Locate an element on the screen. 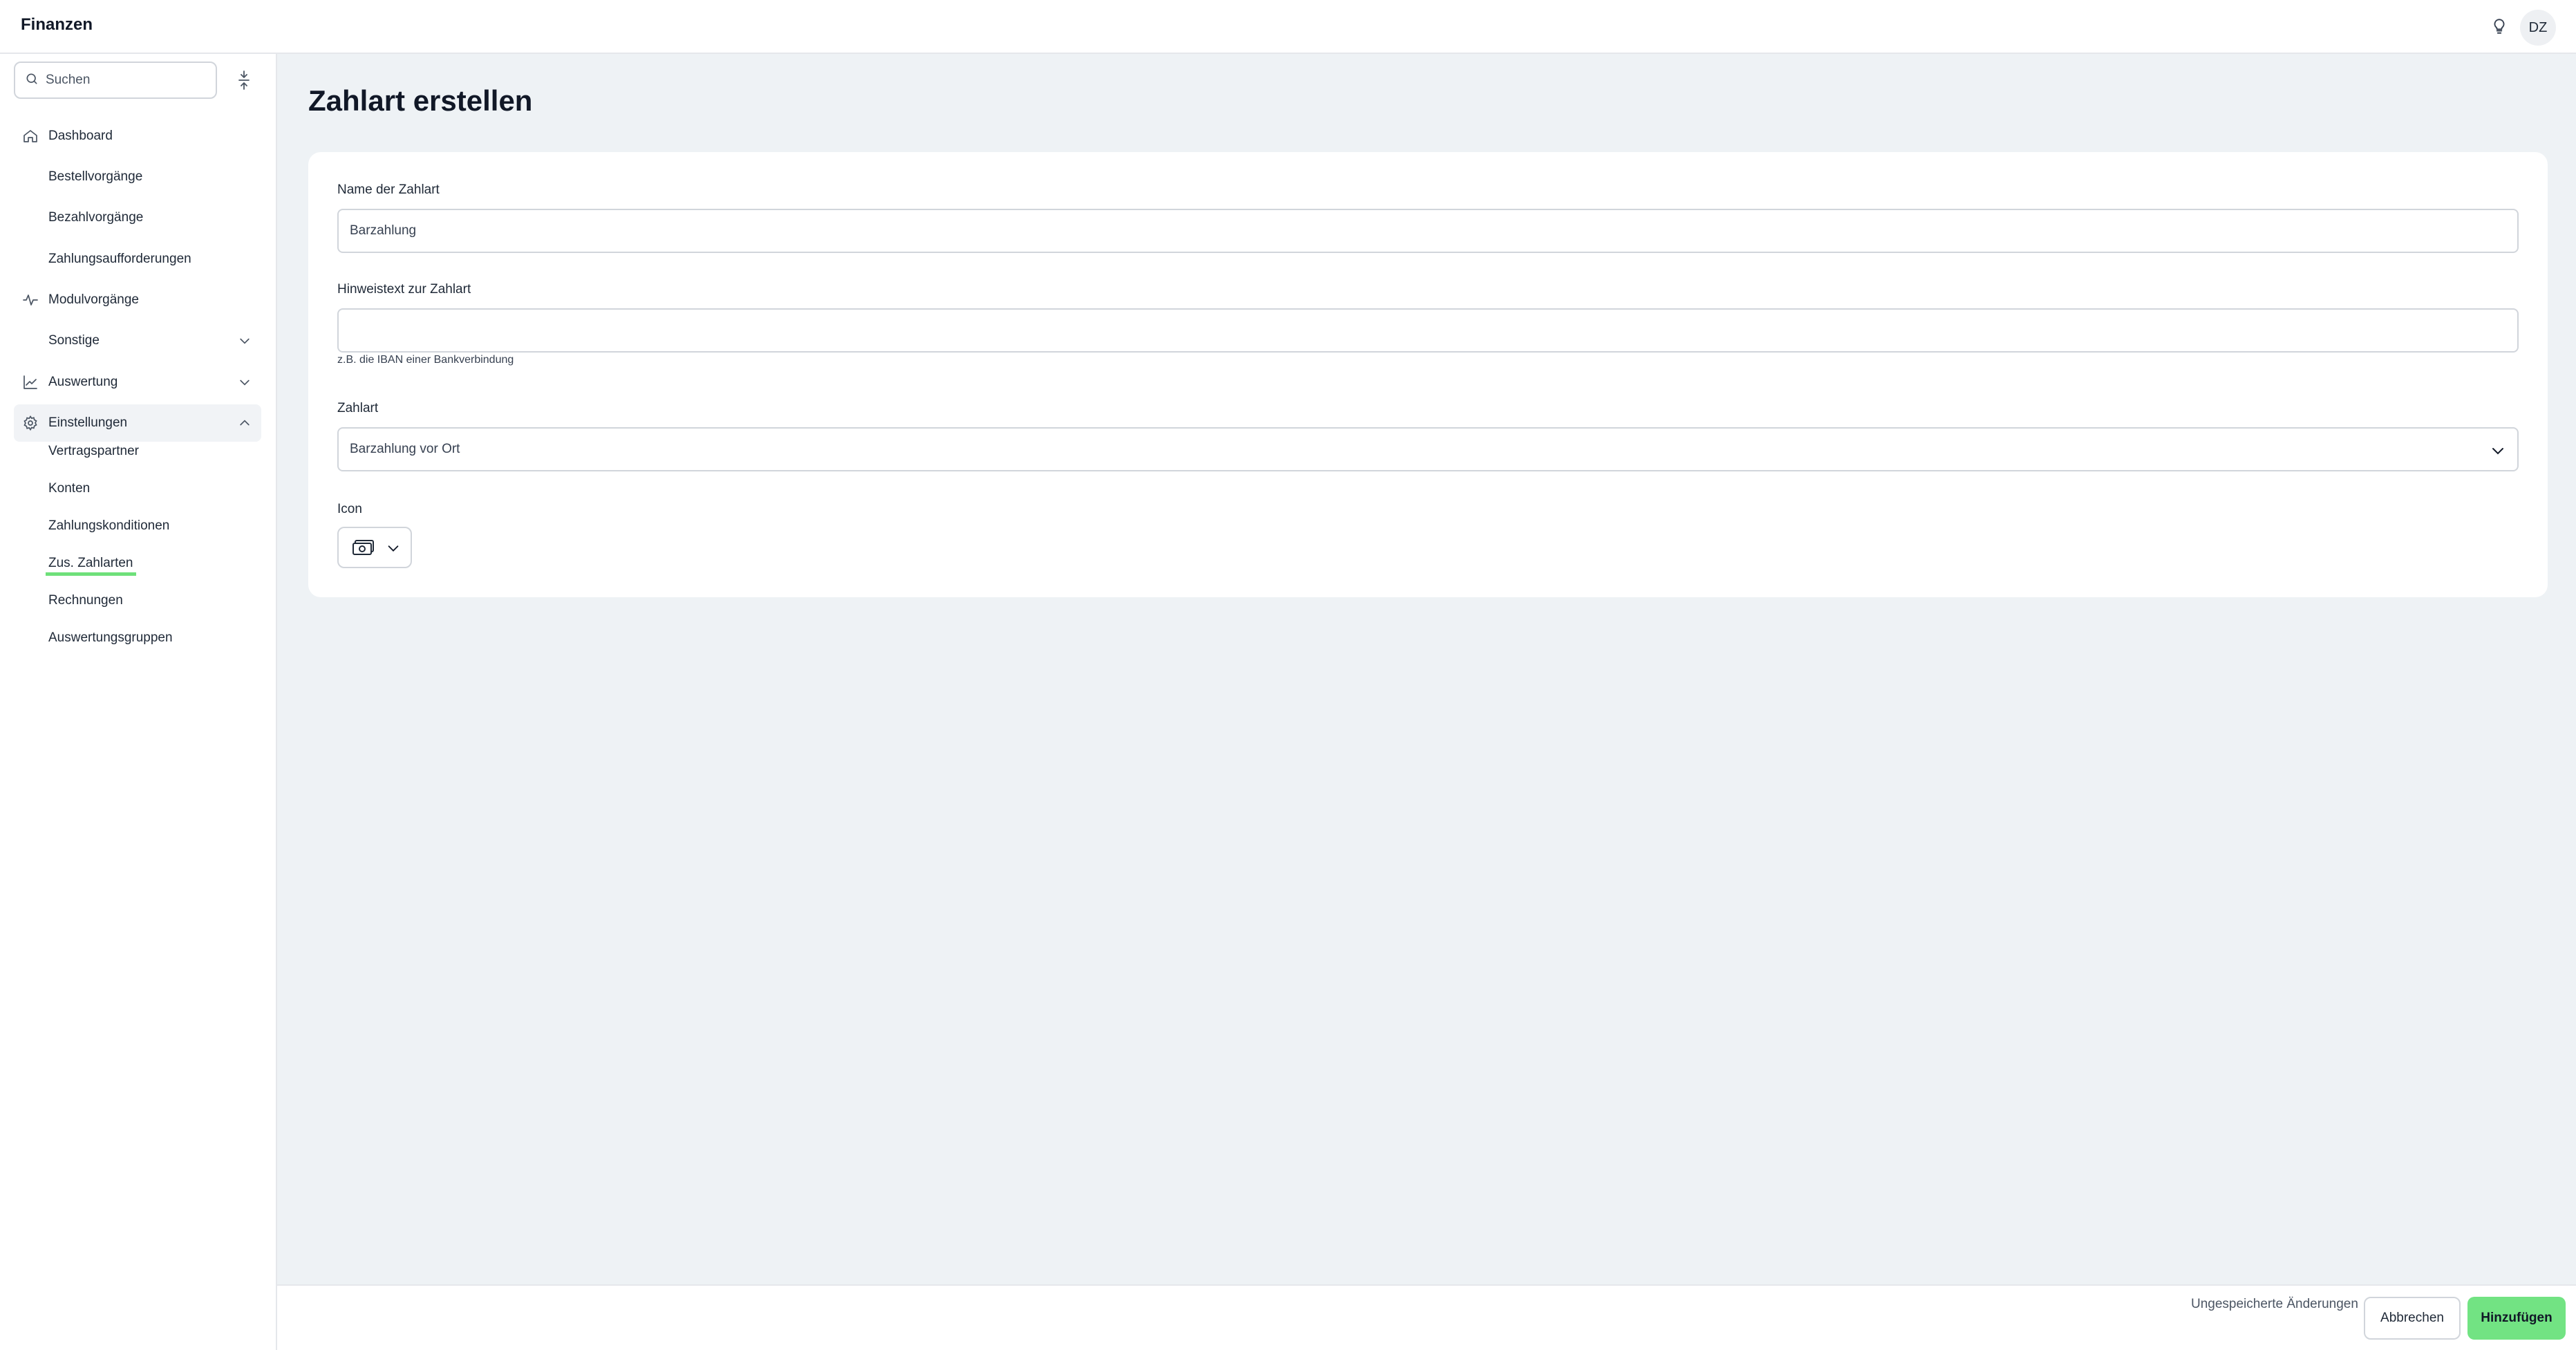 The image size is (2576, 1350). sidebar-item-label: Auswertung is located at coordinates (83, 382).